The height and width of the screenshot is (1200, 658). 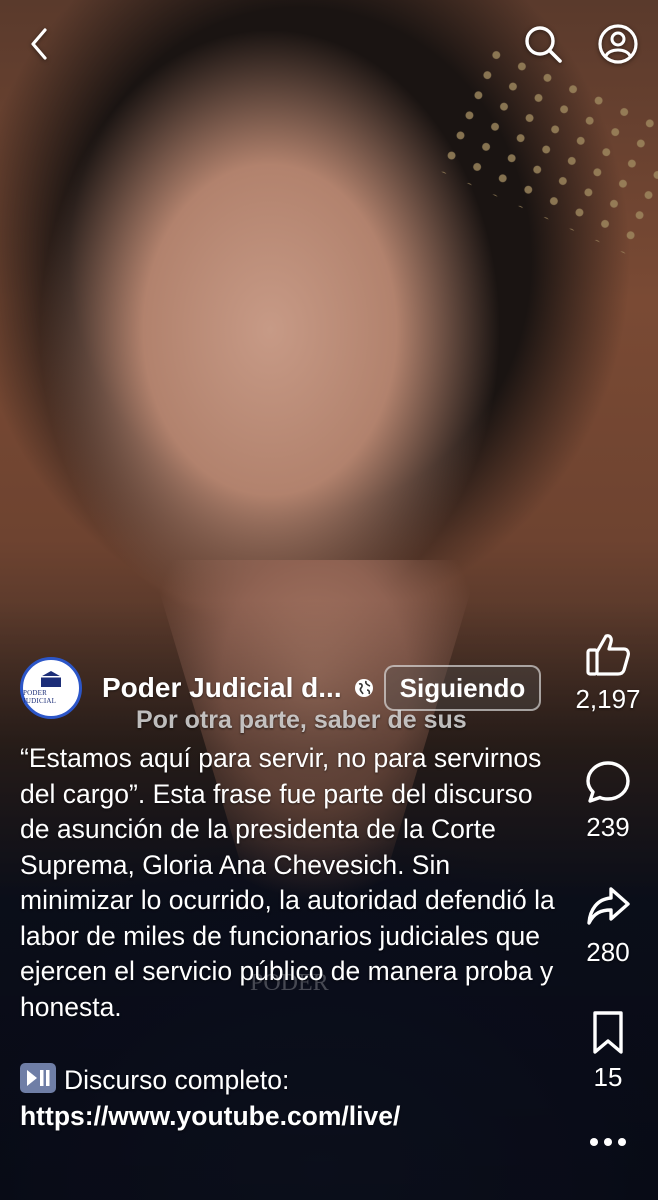 What do you see at coordinates (51, 679) in the screenshot?
I see `judiciary-logo` at bounding box center [51, 679].